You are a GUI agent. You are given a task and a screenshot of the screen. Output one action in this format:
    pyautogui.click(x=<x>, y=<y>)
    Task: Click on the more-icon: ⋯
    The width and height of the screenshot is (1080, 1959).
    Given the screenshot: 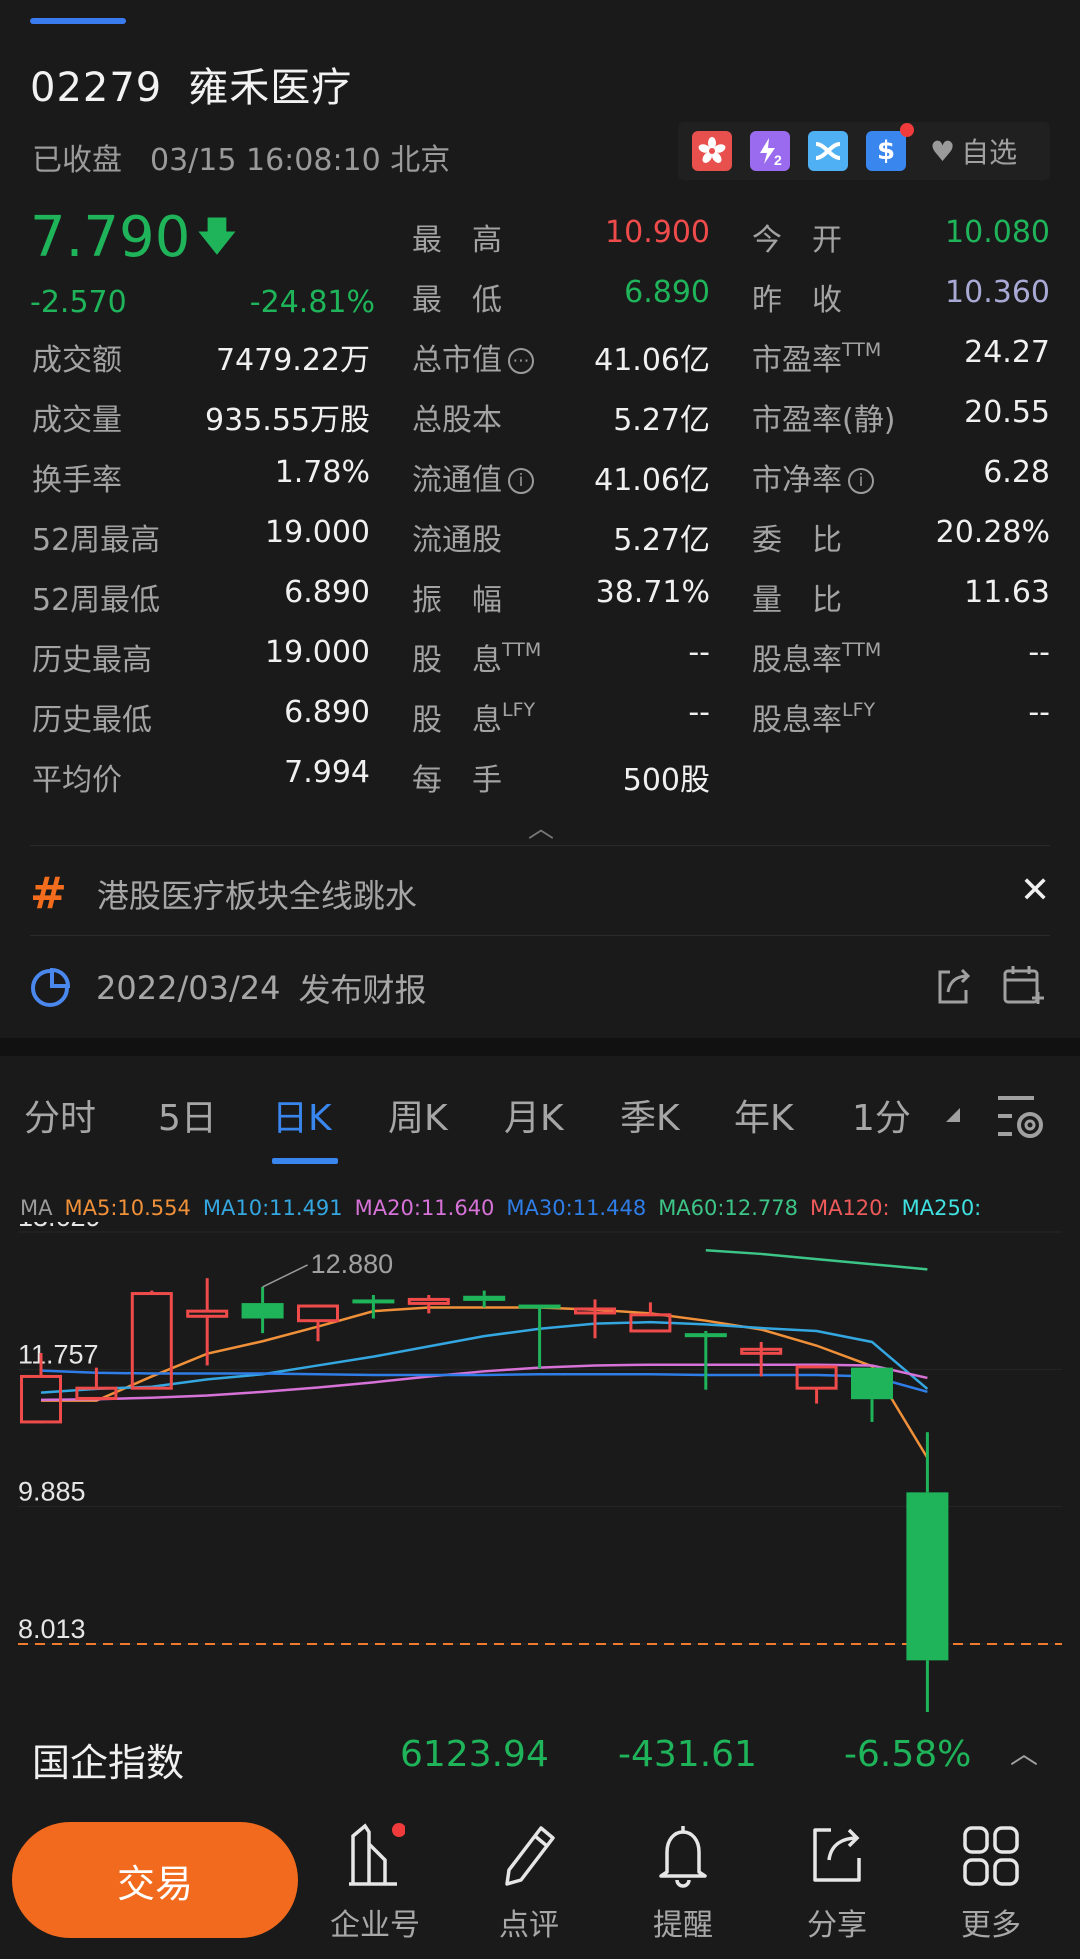 What is the action you would take?
    pyautogui.click(x=521, y=361)
    